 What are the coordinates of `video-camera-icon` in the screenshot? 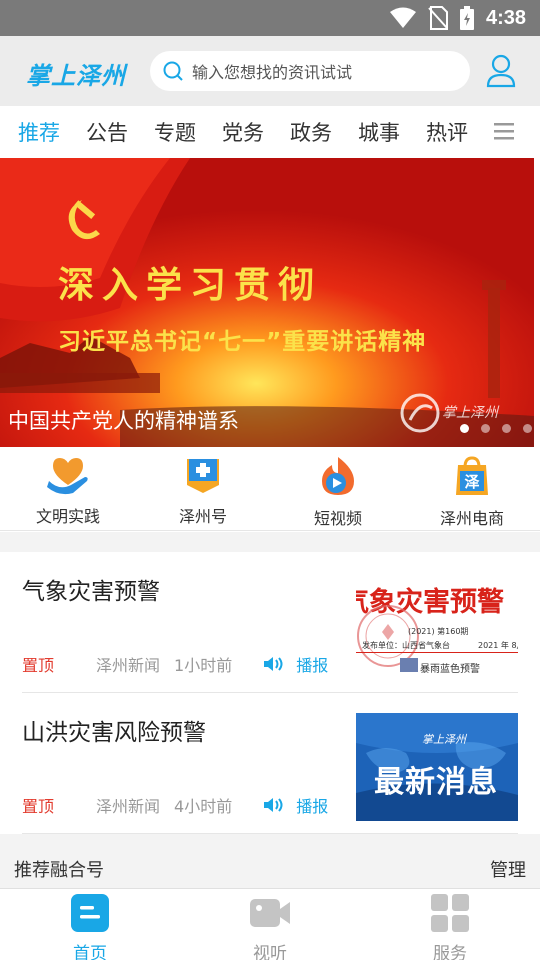 It's located at (270, 913).